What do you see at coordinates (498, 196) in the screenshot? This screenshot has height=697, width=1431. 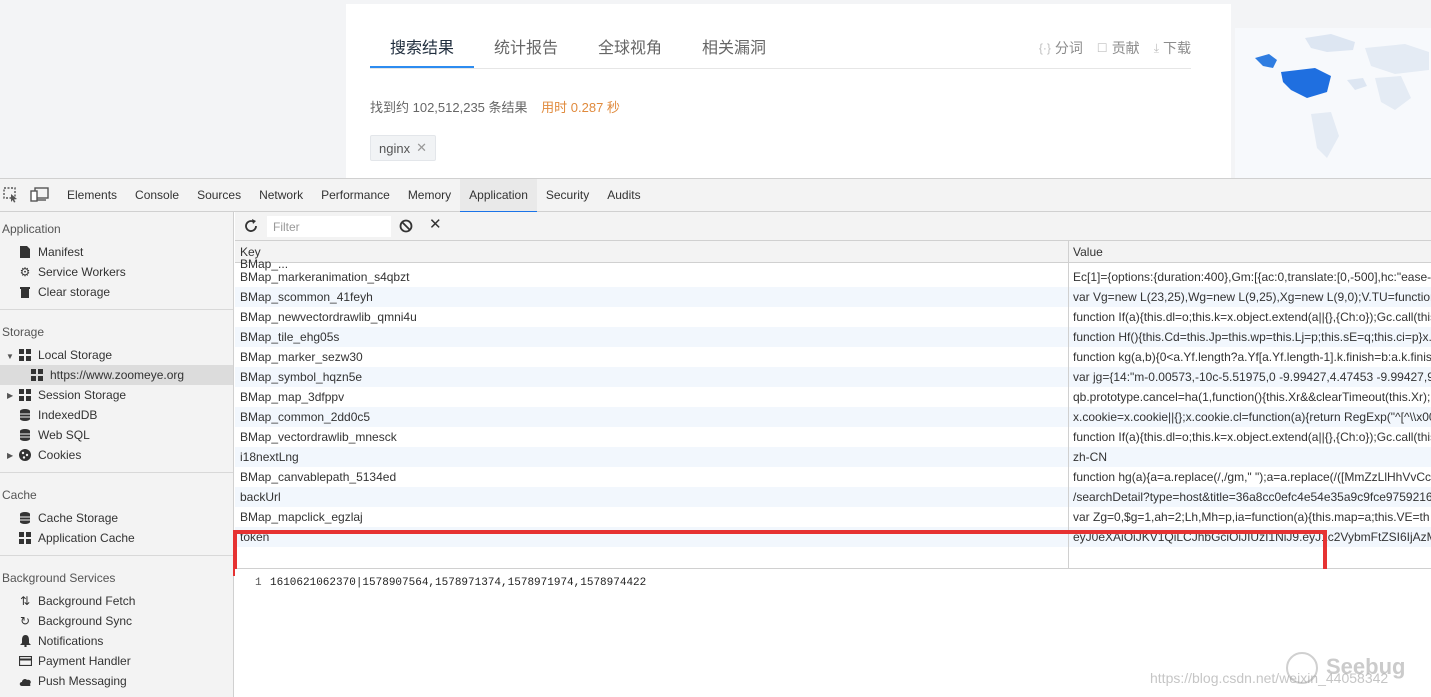 I see `tab-application: Application` at bounding box center [498, 196].